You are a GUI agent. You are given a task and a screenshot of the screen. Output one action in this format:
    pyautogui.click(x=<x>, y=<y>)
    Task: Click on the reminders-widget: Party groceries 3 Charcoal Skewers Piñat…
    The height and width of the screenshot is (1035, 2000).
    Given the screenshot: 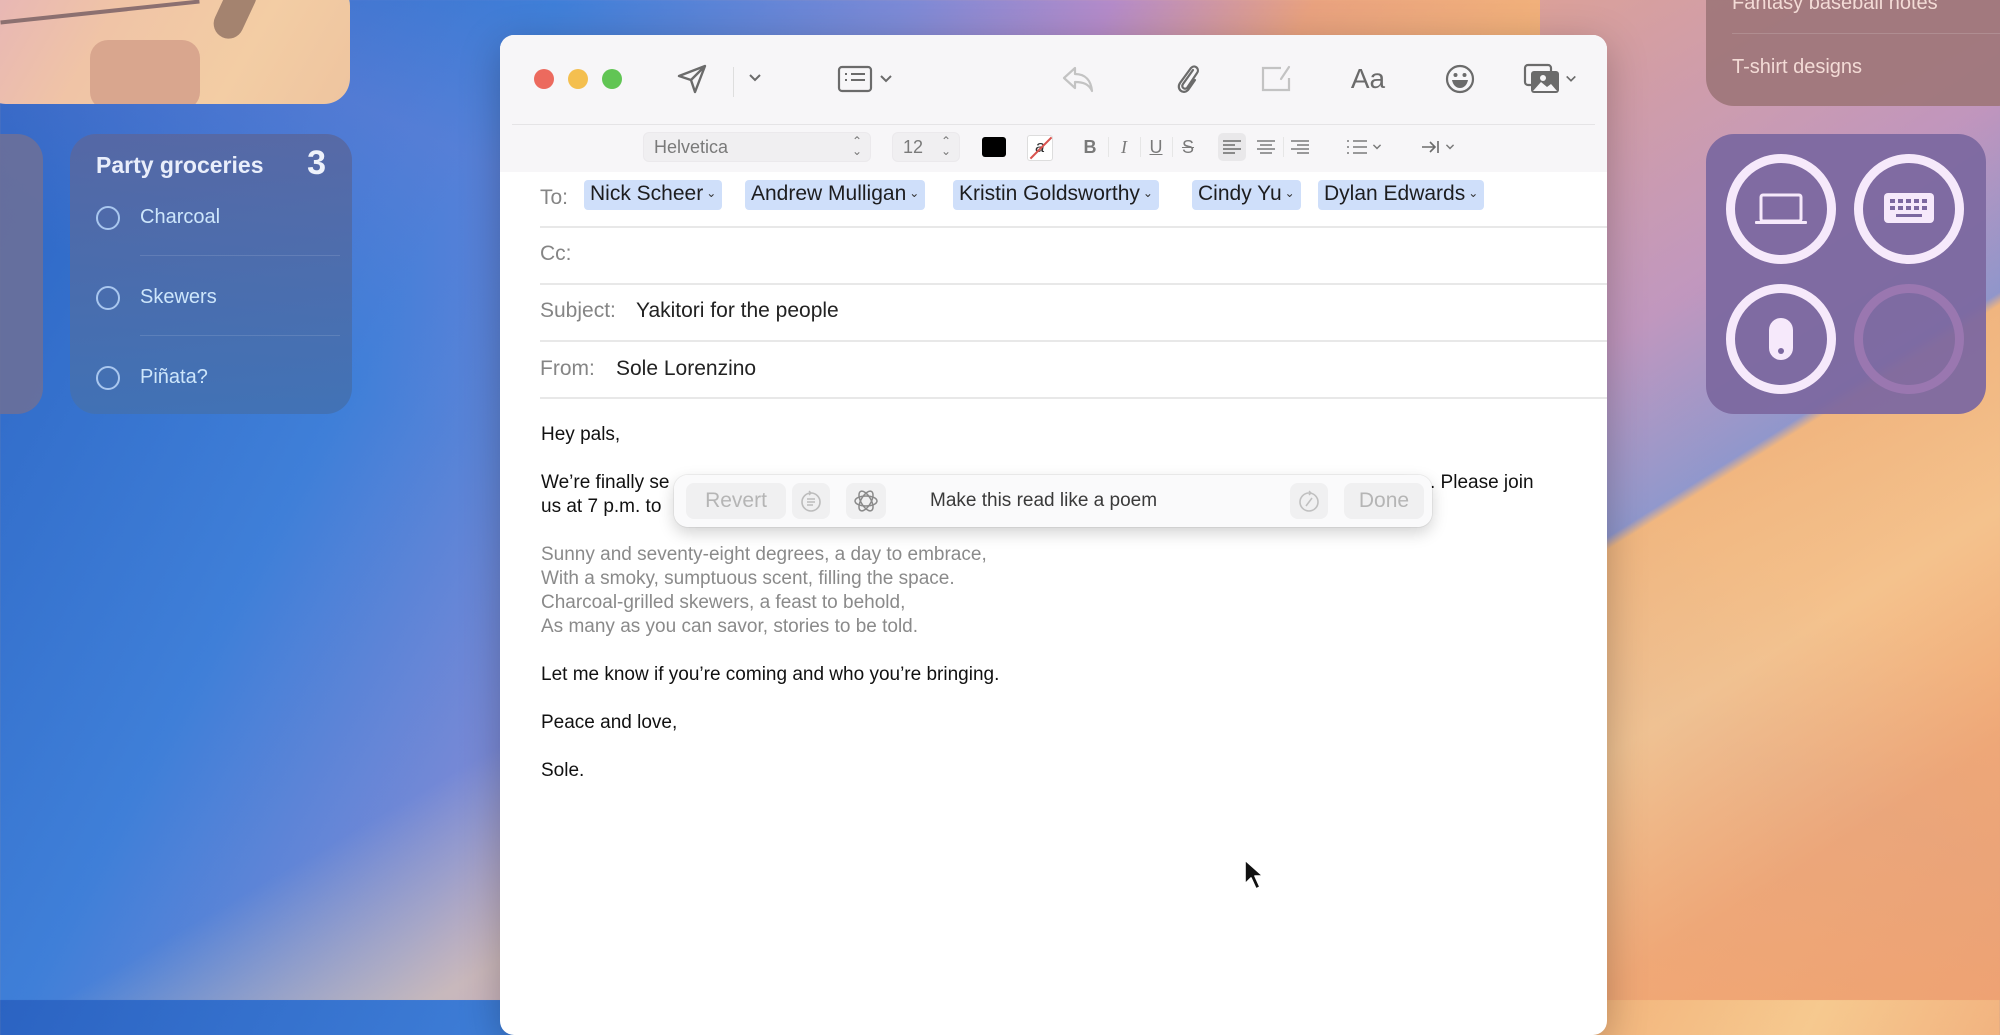 What is the action you would take?
    pyautogui.click(x=211, y=274)
    